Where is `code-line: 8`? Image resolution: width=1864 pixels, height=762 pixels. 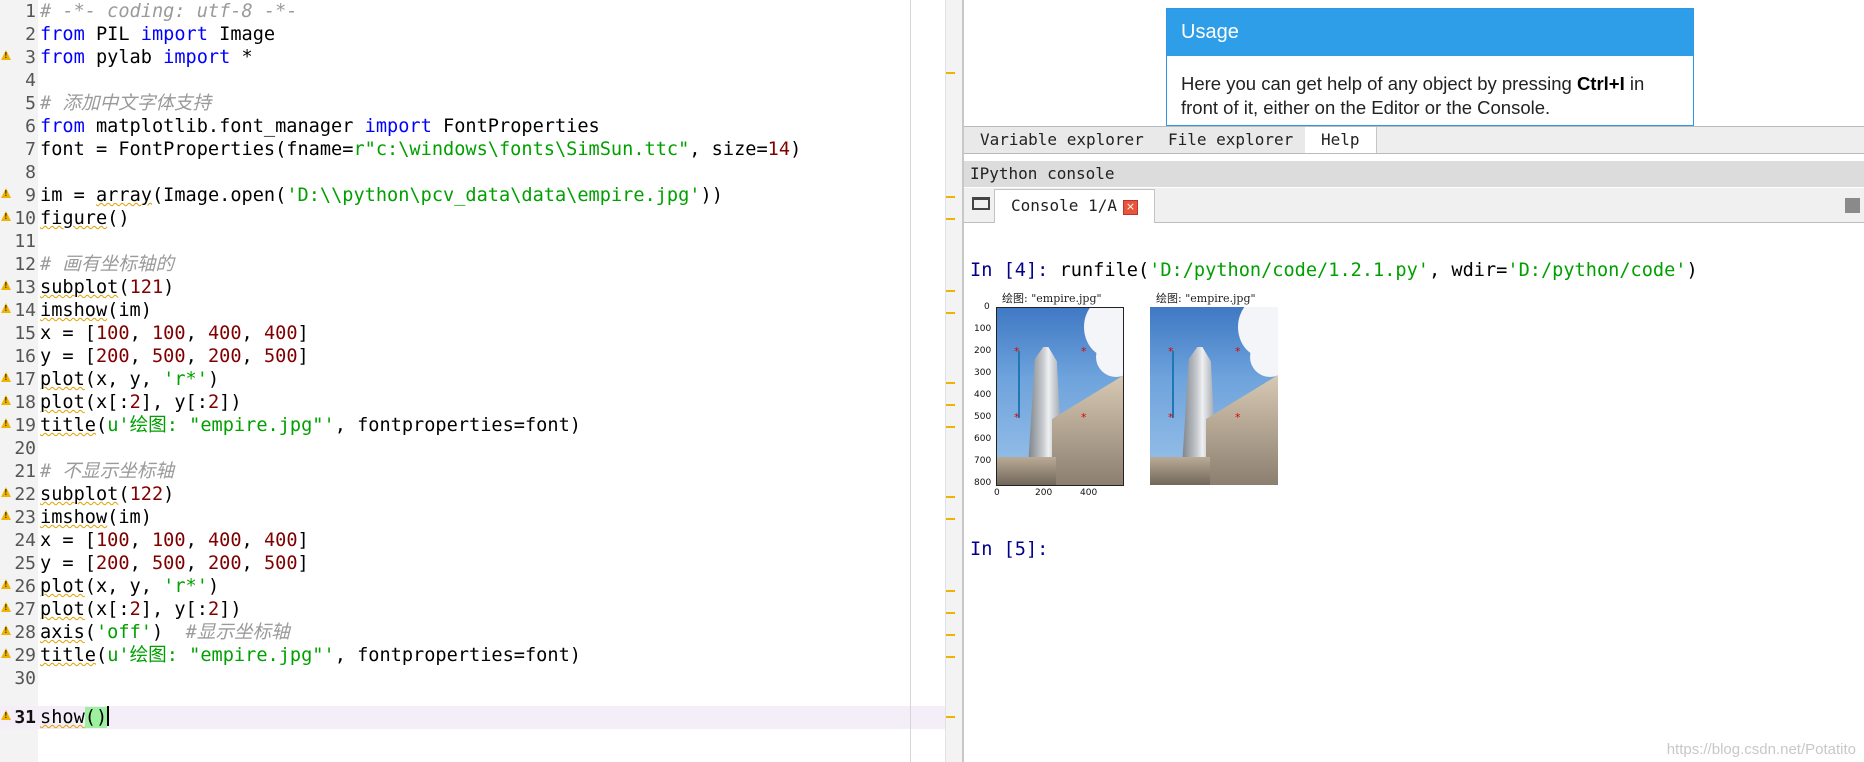
code-line: 8 is located at coordinates (472, 172).